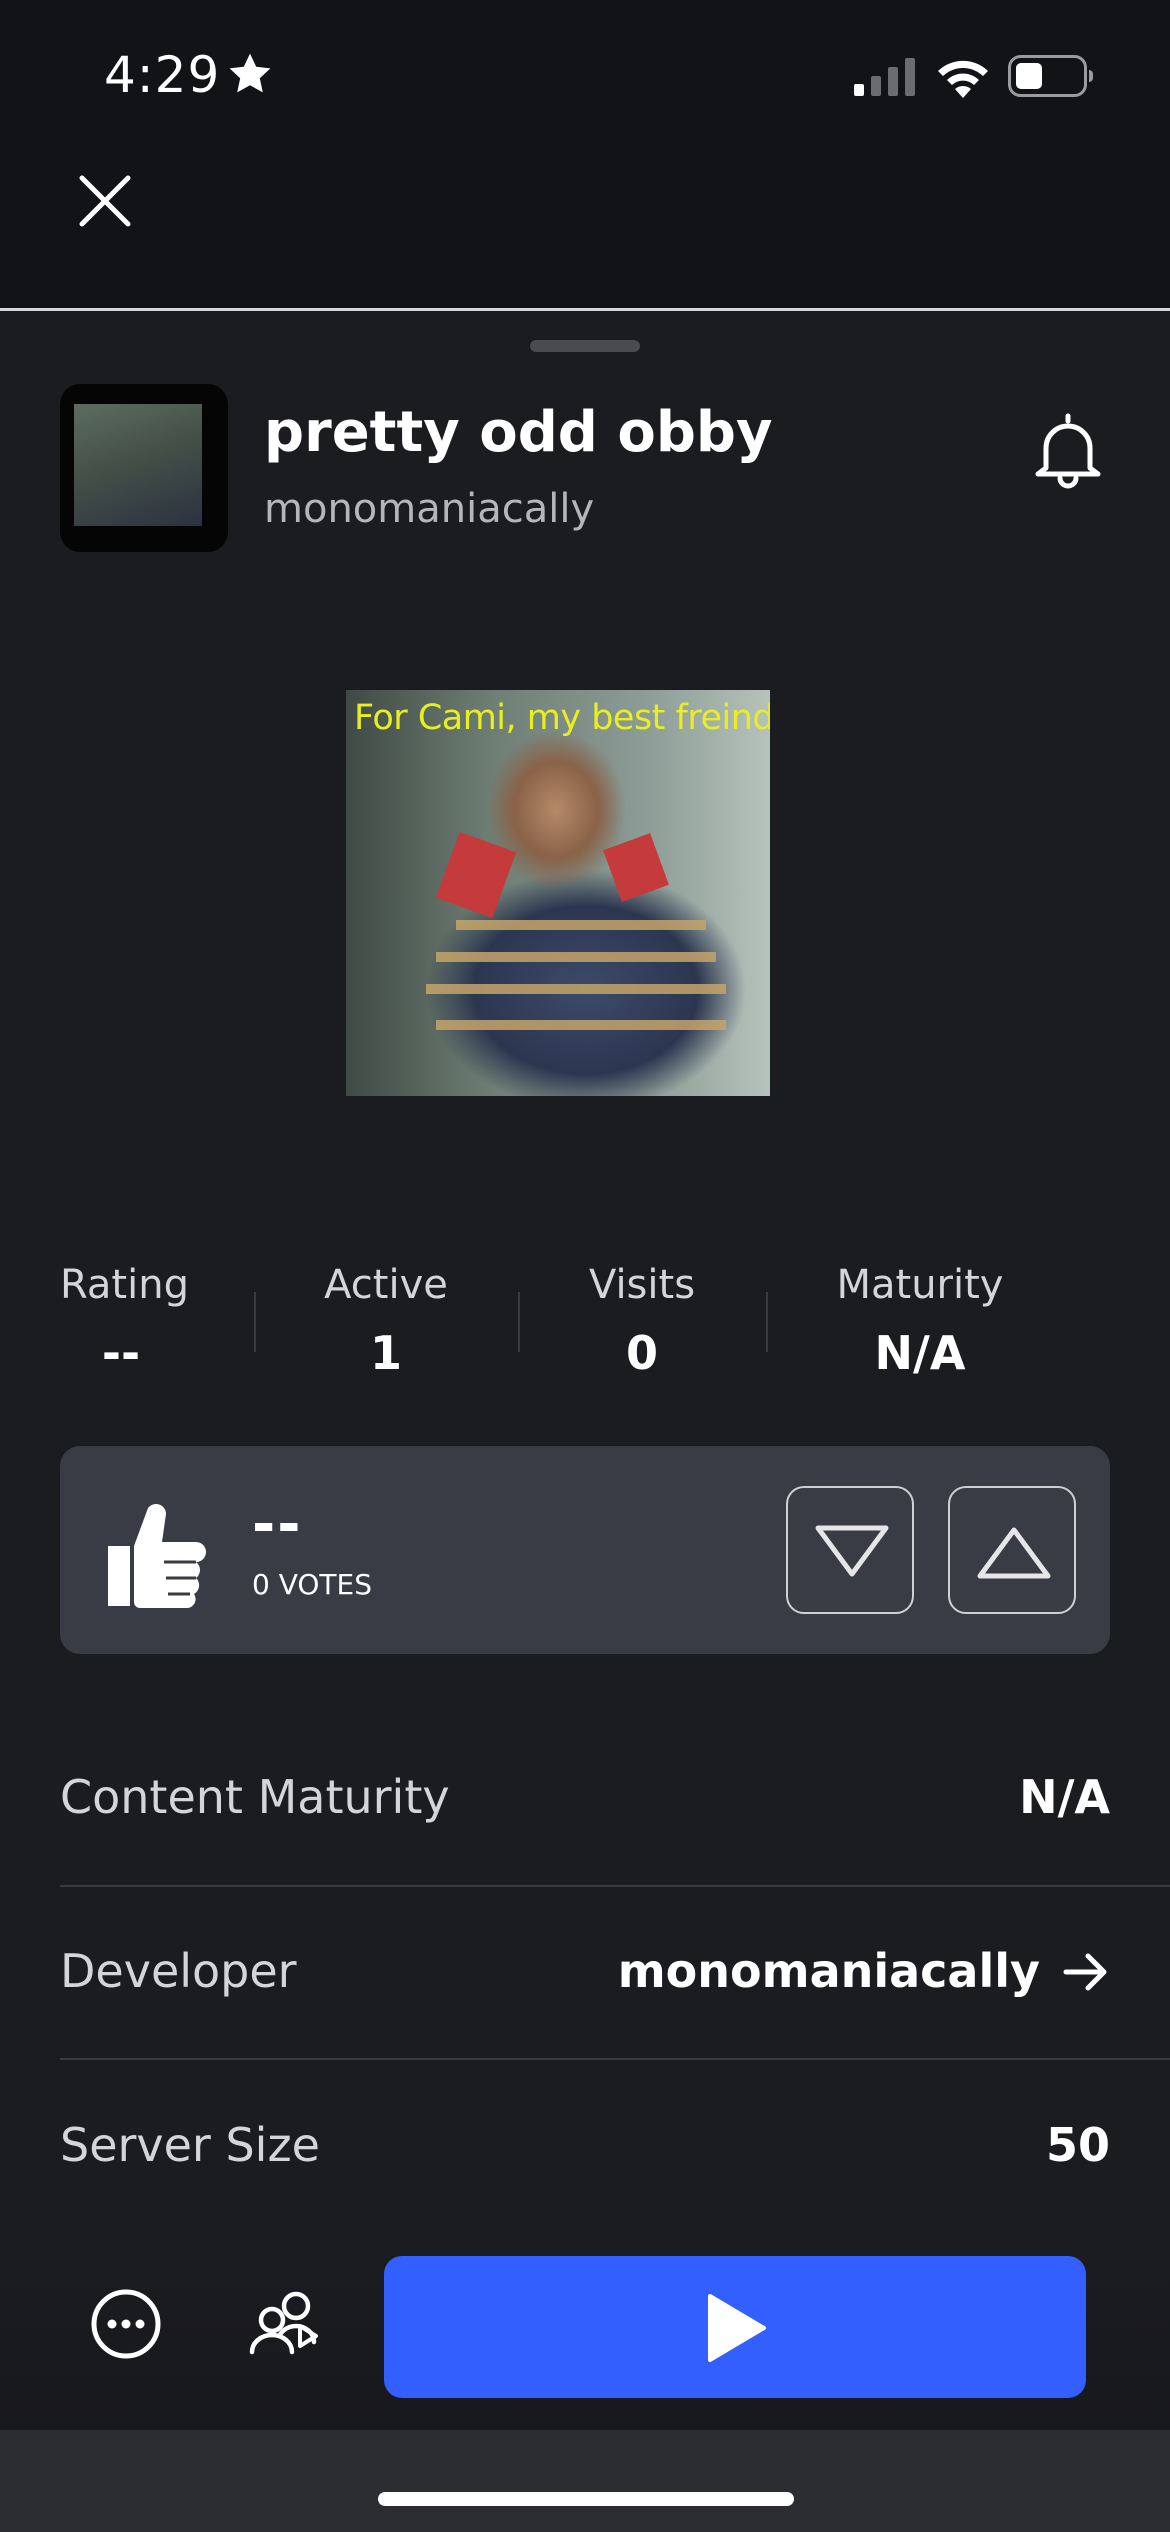 Image resolution: width=1170 pixels, height=2532 pixels. What do you see at coordinates (1064, 1797) in the screenshot?
I see `detail-value: N/A` at bounding box center [1064, 1797].